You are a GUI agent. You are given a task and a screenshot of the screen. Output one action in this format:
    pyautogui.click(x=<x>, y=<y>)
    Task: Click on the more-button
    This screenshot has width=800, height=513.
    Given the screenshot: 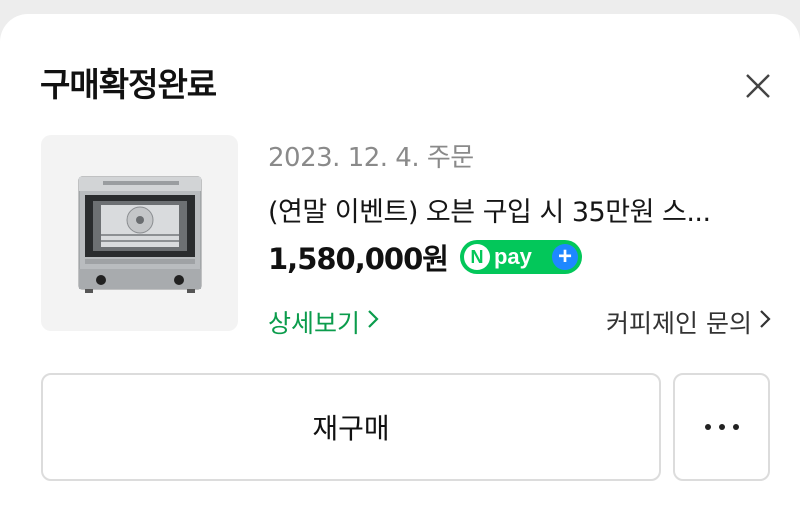 What is the action you would take?
    pyautogui.click(x=721, y=427)
    